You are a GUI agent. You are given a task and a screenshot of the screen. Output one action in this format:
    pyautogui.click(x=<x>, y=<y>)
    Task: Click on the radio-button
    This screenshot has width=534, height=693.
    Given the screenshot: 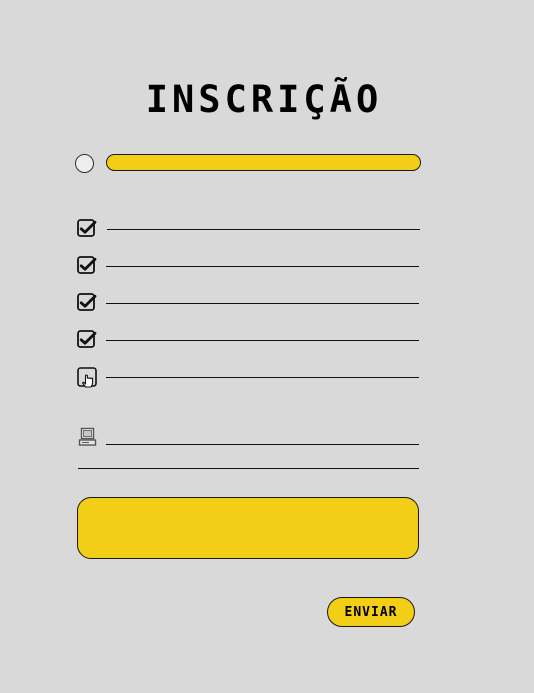 What is the action you would take?
    pyautogui.click(x=84, y=163)
    